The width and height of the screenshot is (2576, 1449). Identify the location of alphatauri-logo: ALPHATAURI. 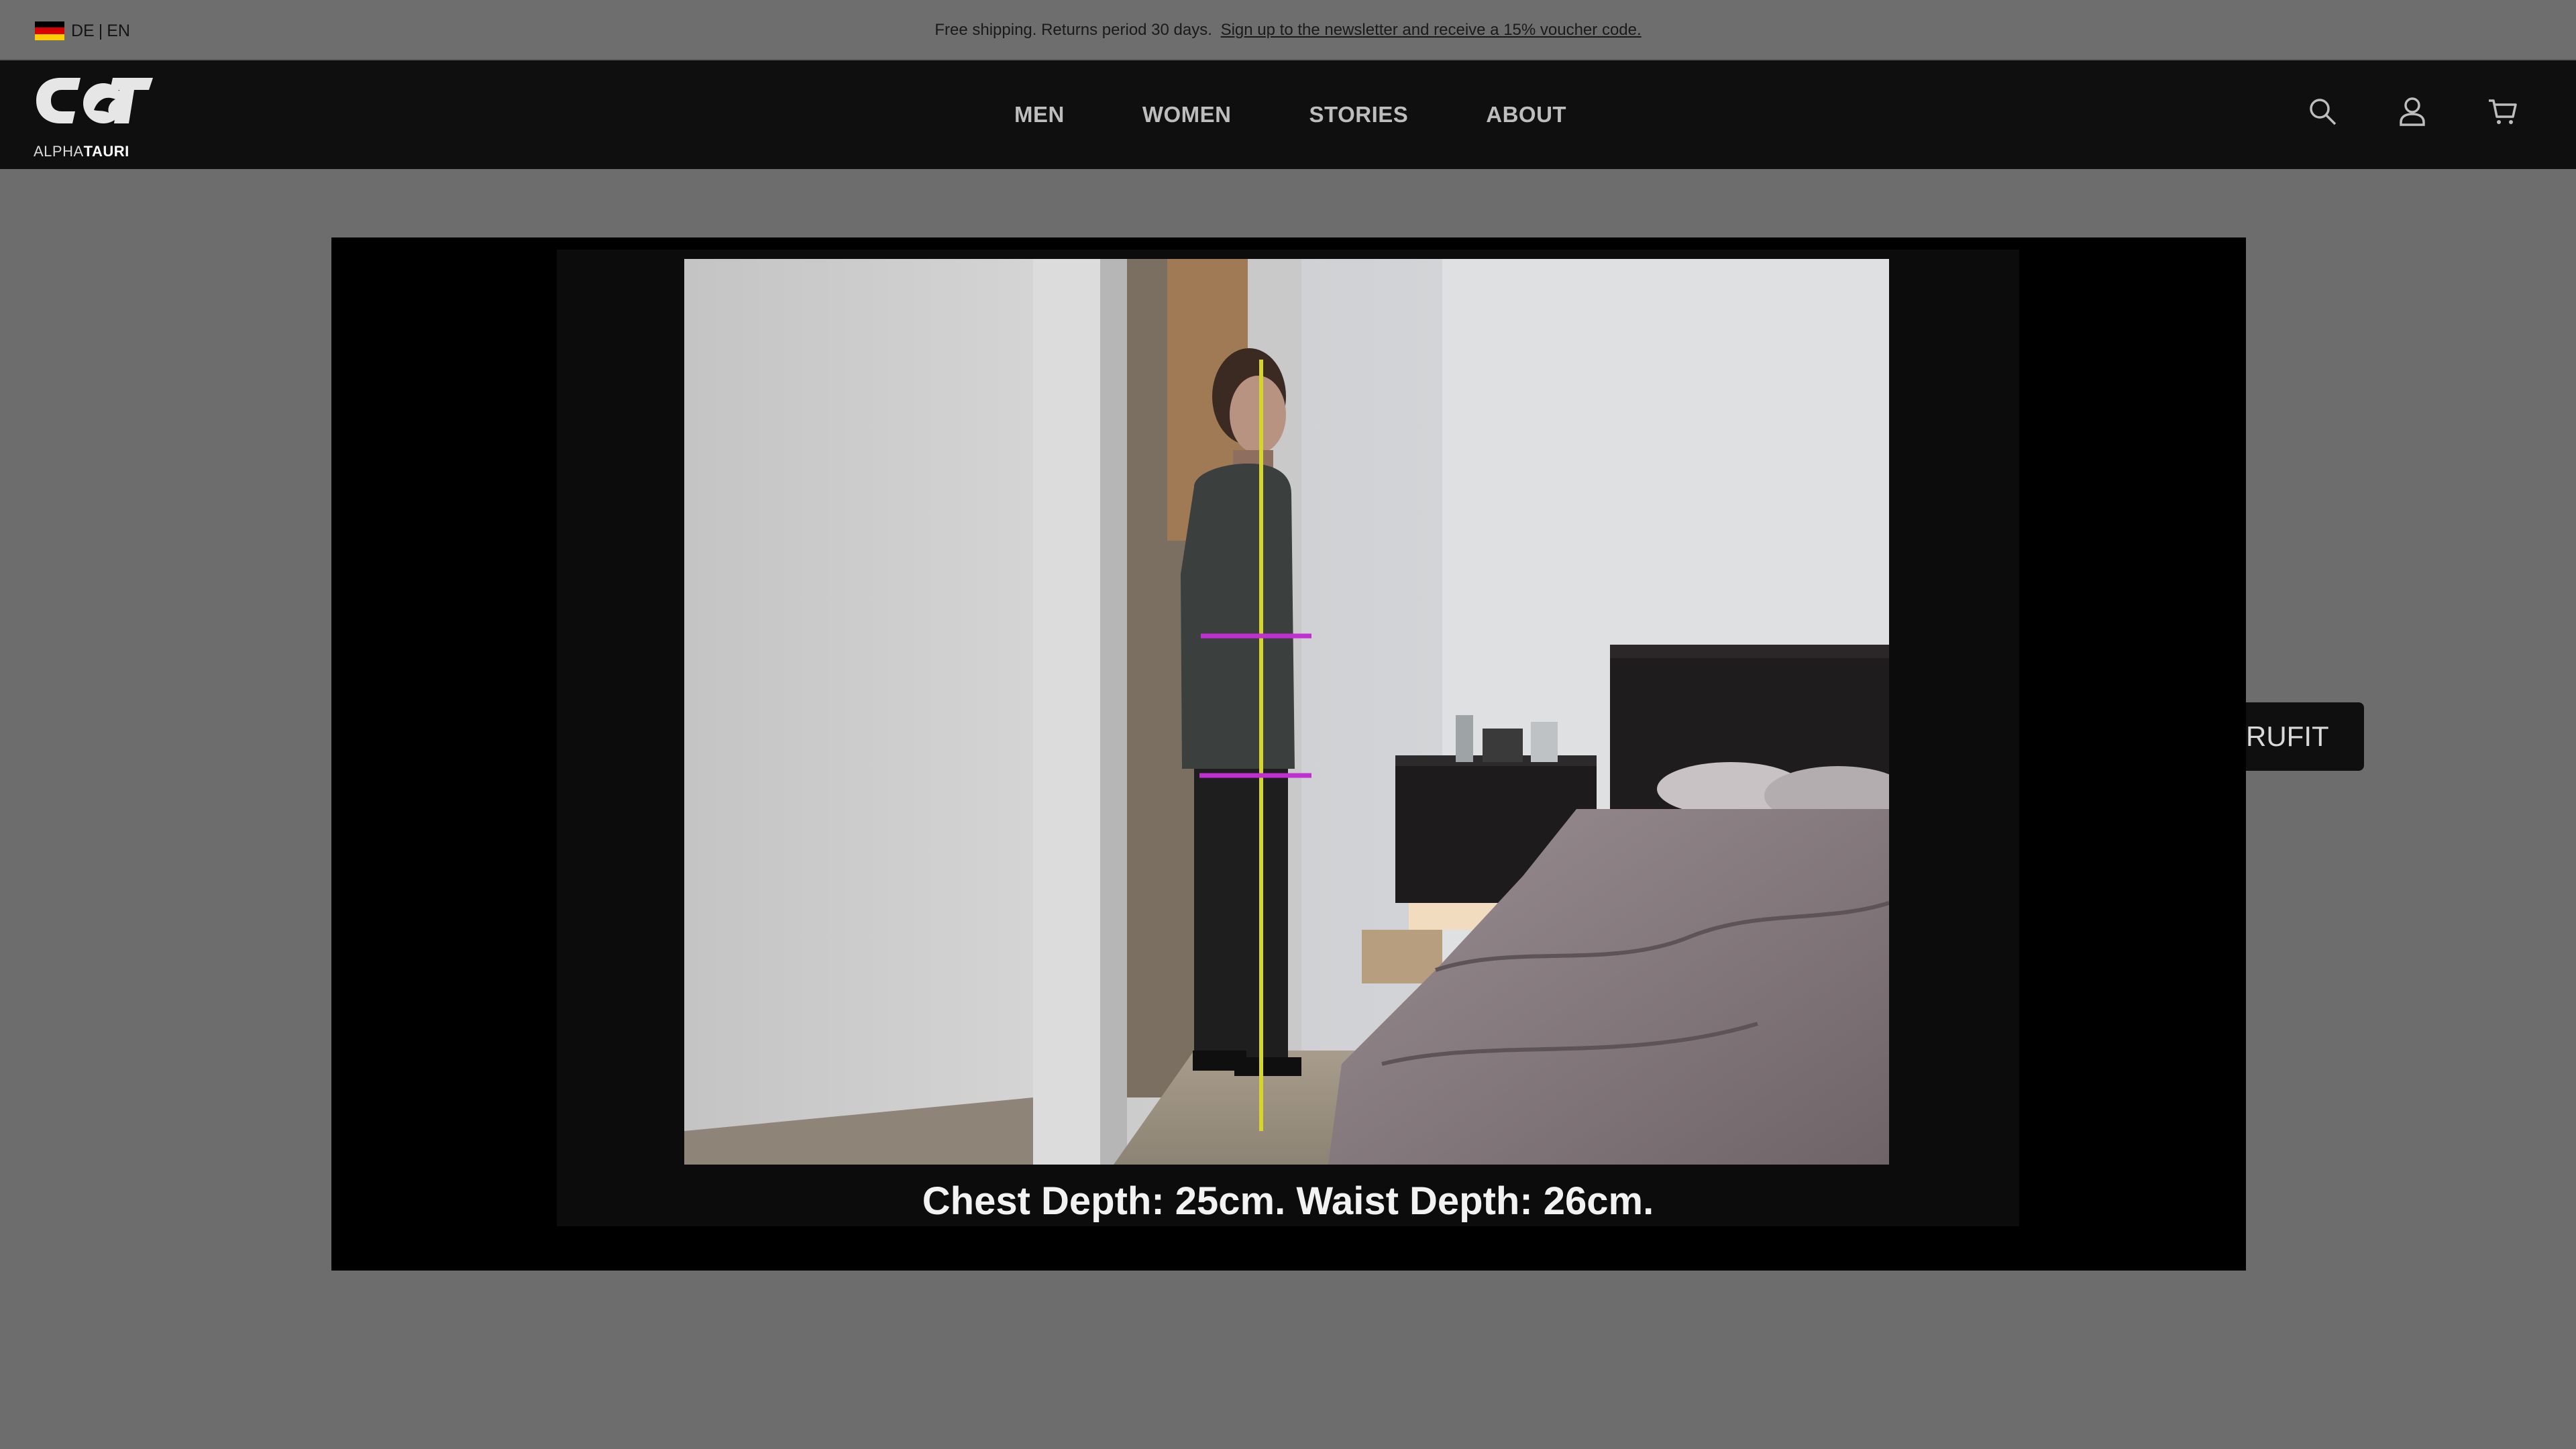
(94, 115).